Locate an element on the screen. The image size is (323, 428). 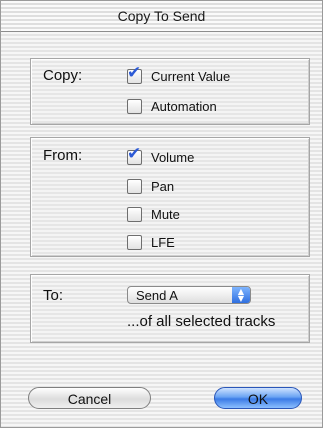
automation-checkbox: Automation is located at coordinates (172, 106).